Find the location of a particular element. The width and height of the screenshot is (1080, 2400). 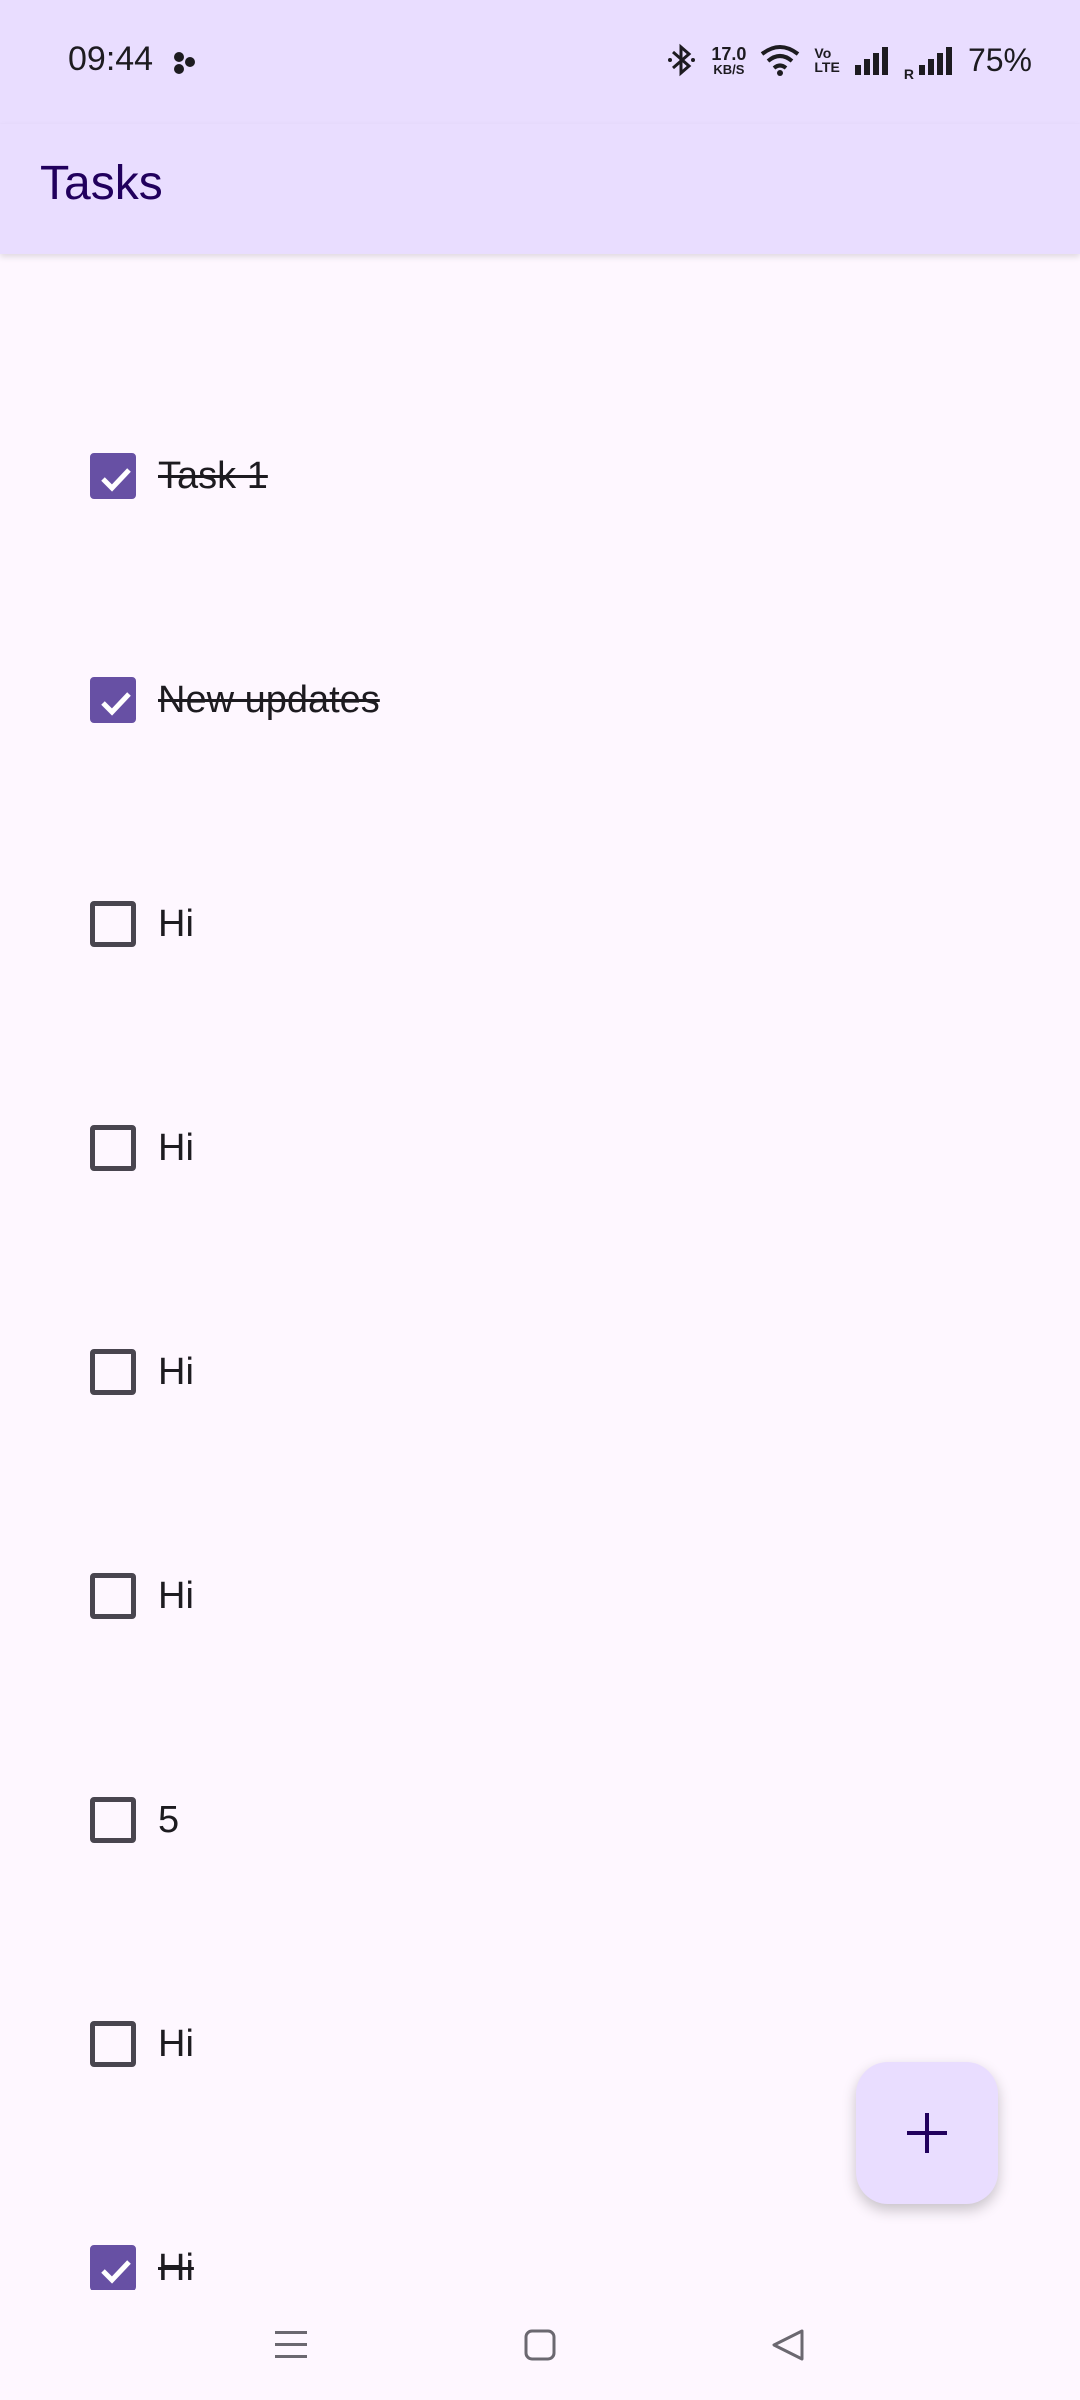

net-speed: 17.0 KB/S is located at coordinates (728, 60).